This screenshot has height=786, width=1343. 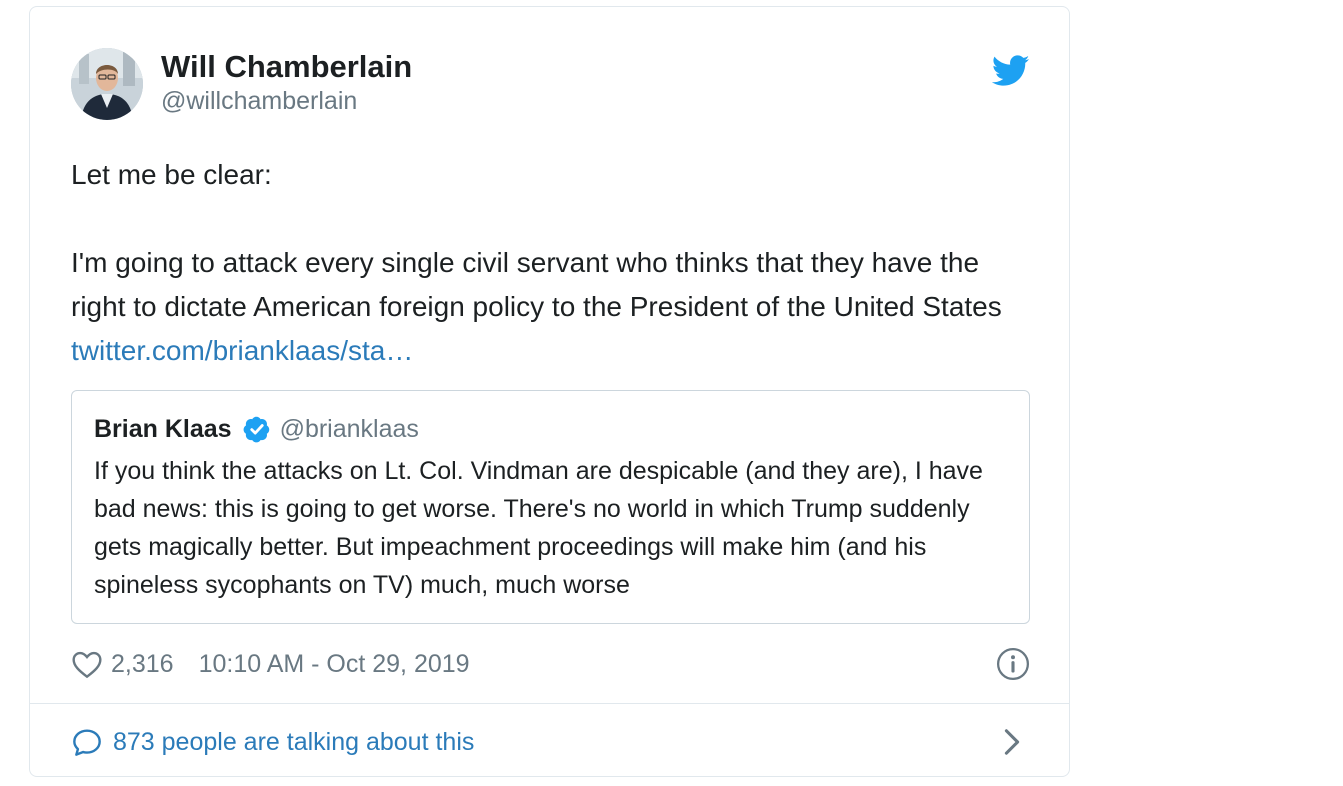 I want to click on conversation-count-text: 873 people are talking about this, so click(x=293, y=742).